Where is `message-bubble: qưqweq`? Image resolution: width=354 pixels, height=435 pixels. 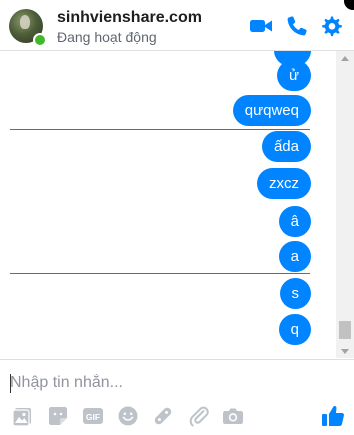 message-bubble: qưqweq is located at coordinates (271, 110).